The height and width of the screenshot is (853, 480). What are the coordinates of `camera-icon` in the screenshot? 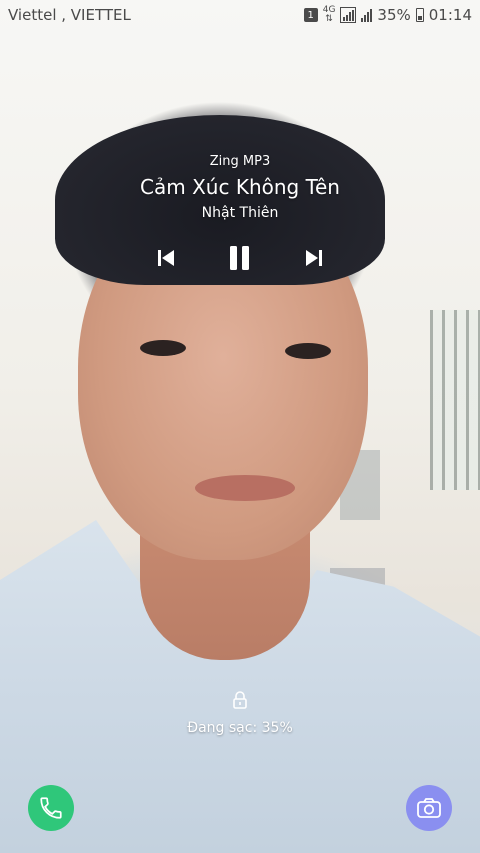 It's located at (429, 808).